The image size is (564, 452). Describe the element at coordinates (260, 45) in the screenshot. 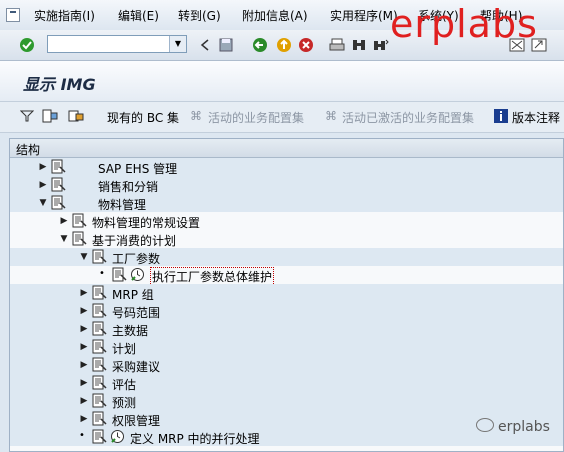

I see `back-icon` at that location.